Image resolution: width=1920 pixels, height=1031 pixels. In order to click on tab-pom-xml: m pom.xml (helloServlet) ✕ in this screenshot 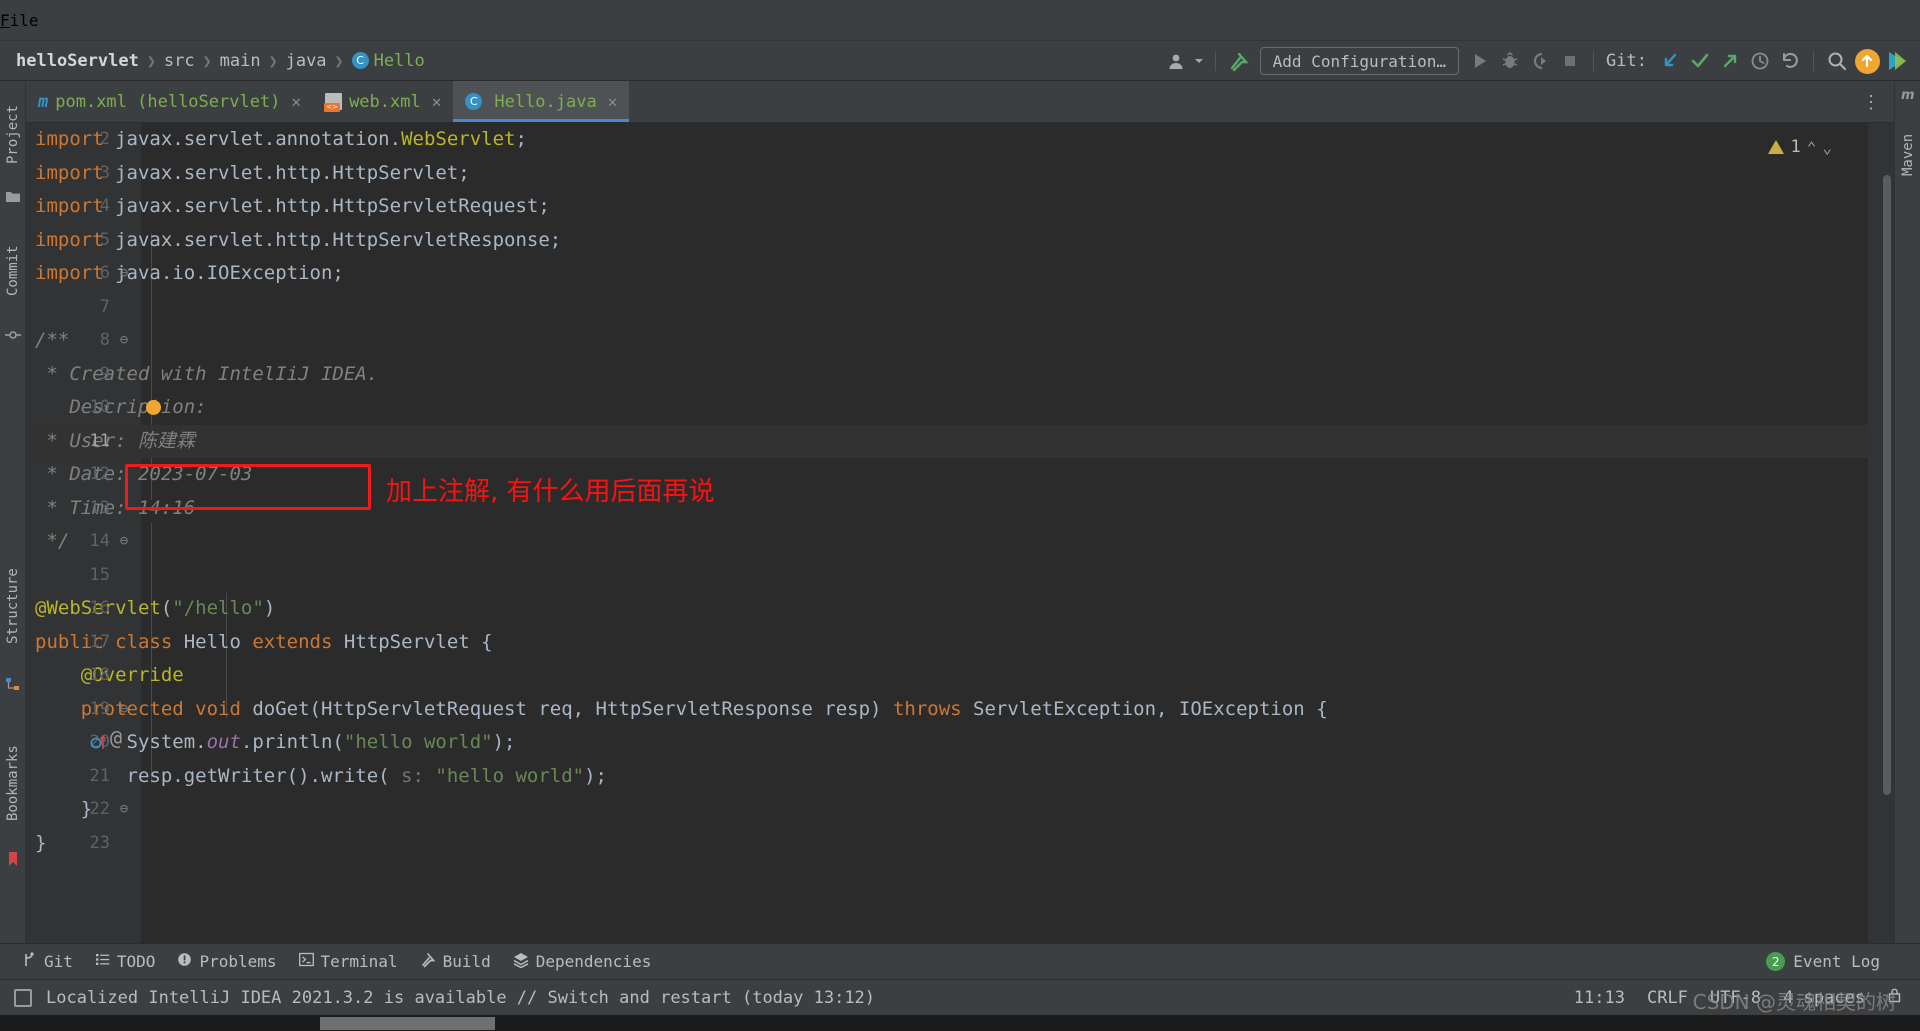, I will do `click(169, 101)`.